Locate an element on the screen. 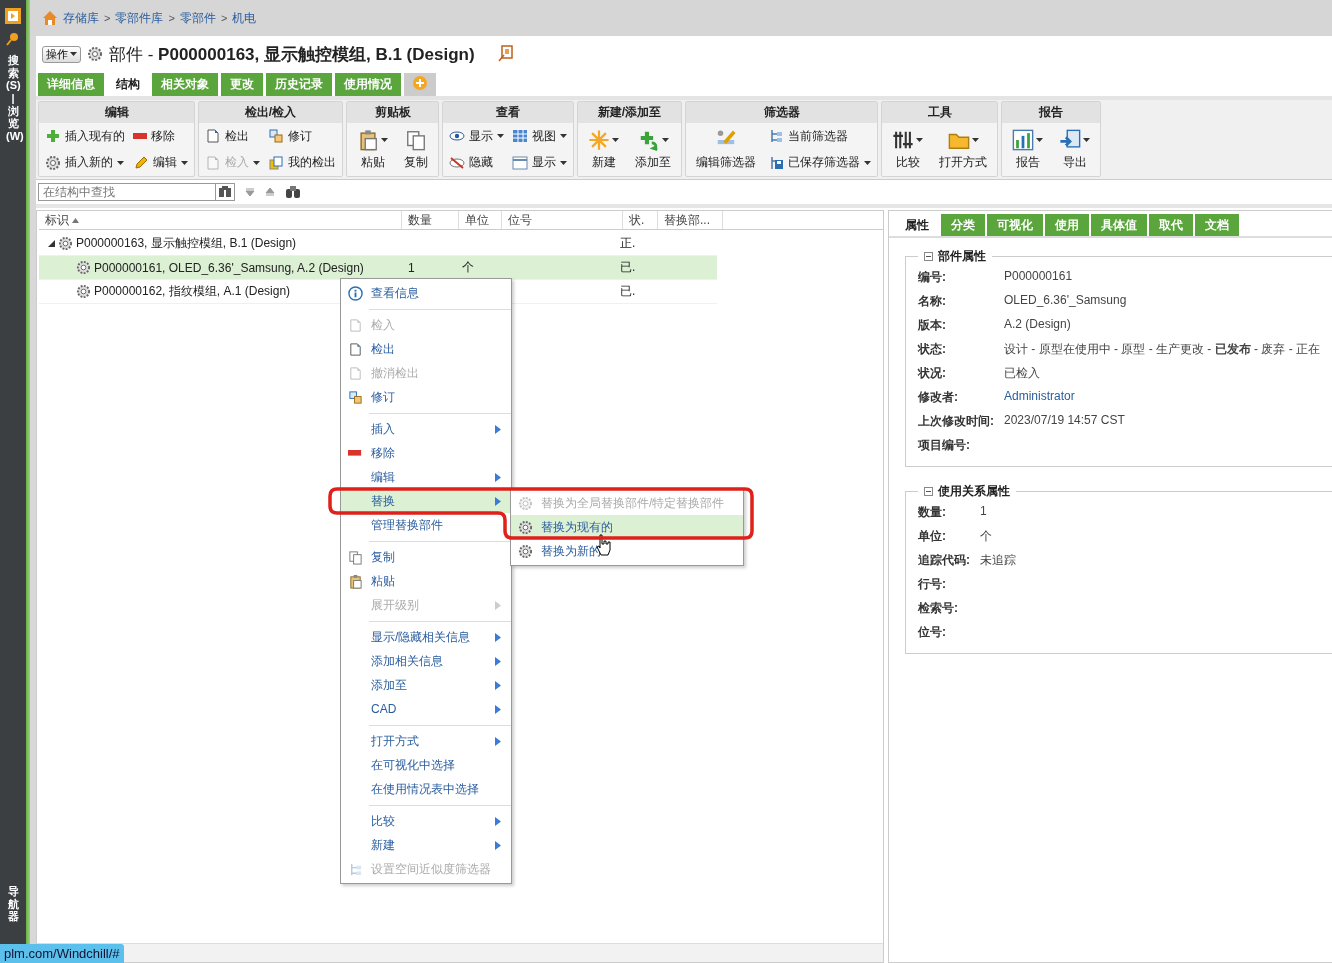 This screenshot has width=1332, height=963. table-cell: 正. is located at coordinates (628, 243).